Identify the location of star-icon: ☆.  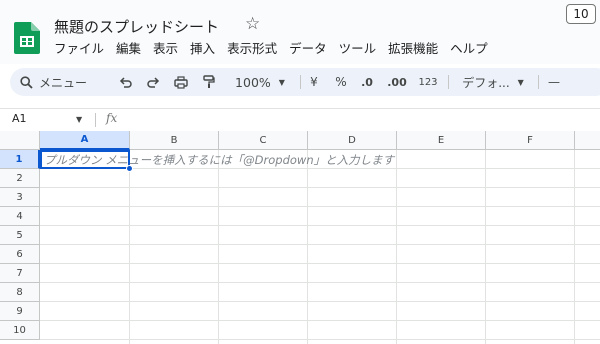
(252, 24).